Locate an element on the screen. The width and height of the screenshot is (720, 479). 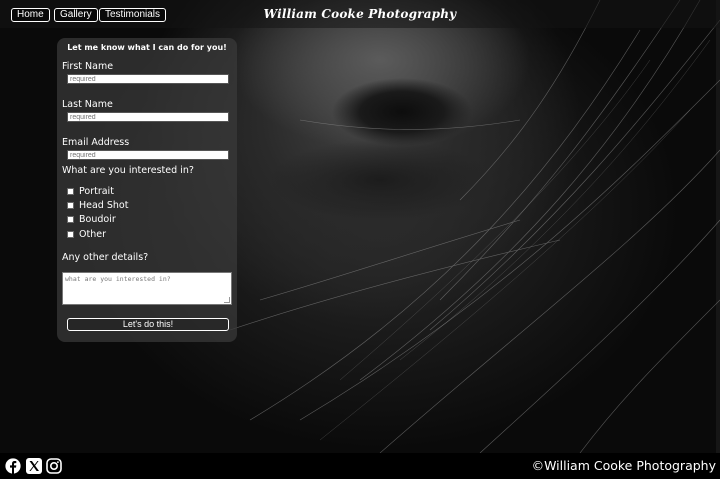
interest-option-portrait: Portrait is located at coordinates (90, 191).